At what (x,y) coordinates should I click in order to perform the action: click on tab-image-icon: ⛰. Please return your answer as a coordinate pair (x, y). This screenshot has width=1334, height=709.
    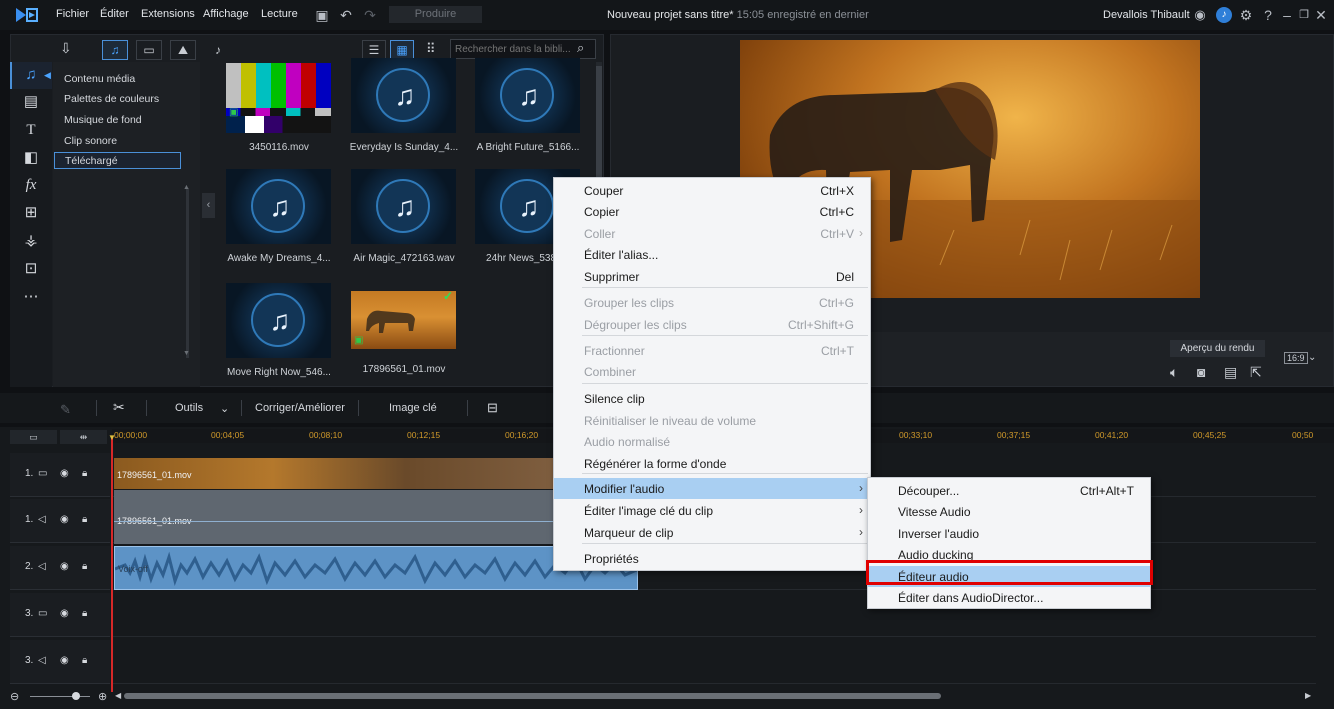
    Looking at the image, I should click on (183, 50).